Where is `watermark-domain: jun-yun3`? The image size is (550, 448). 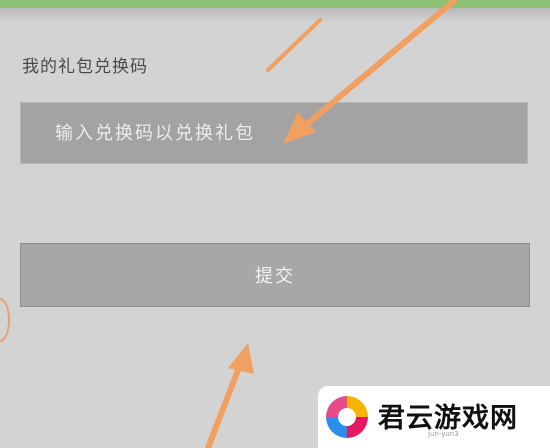 watermark-domain: jun-yun3 is located at coordinates (443, 434).